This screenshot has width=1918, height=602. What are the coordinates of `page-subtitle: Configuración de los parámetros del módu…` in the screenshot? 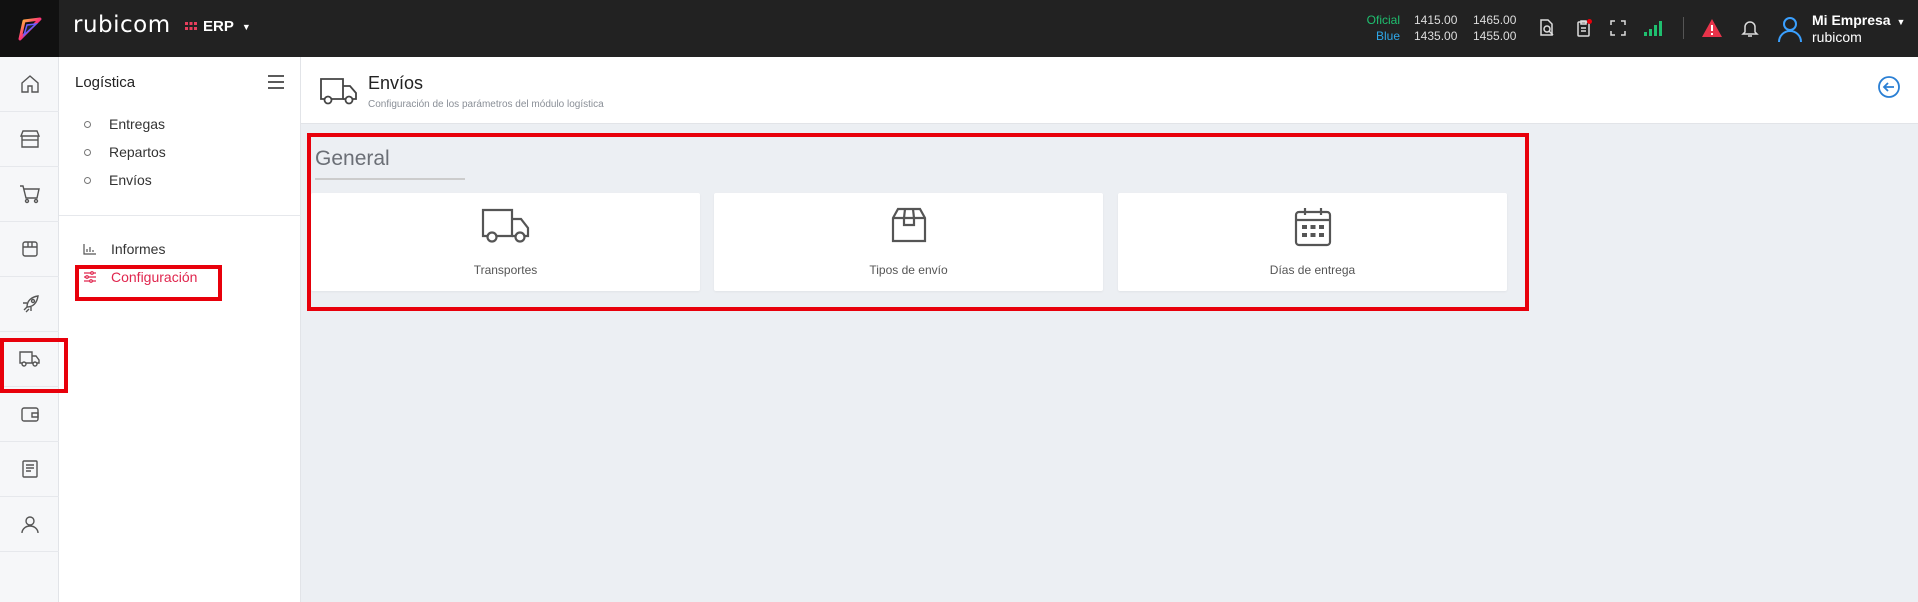 It's located at (486, 104).